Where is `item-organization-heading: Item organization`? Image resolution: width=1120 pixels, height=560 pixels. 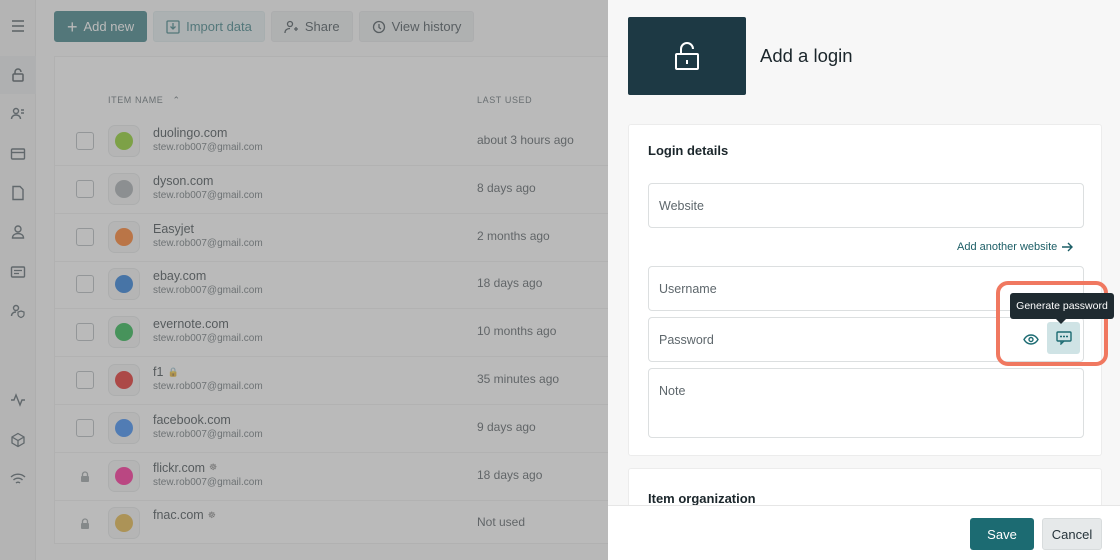
item-organization-heading: Item organization is located at coordinates (702, 498).